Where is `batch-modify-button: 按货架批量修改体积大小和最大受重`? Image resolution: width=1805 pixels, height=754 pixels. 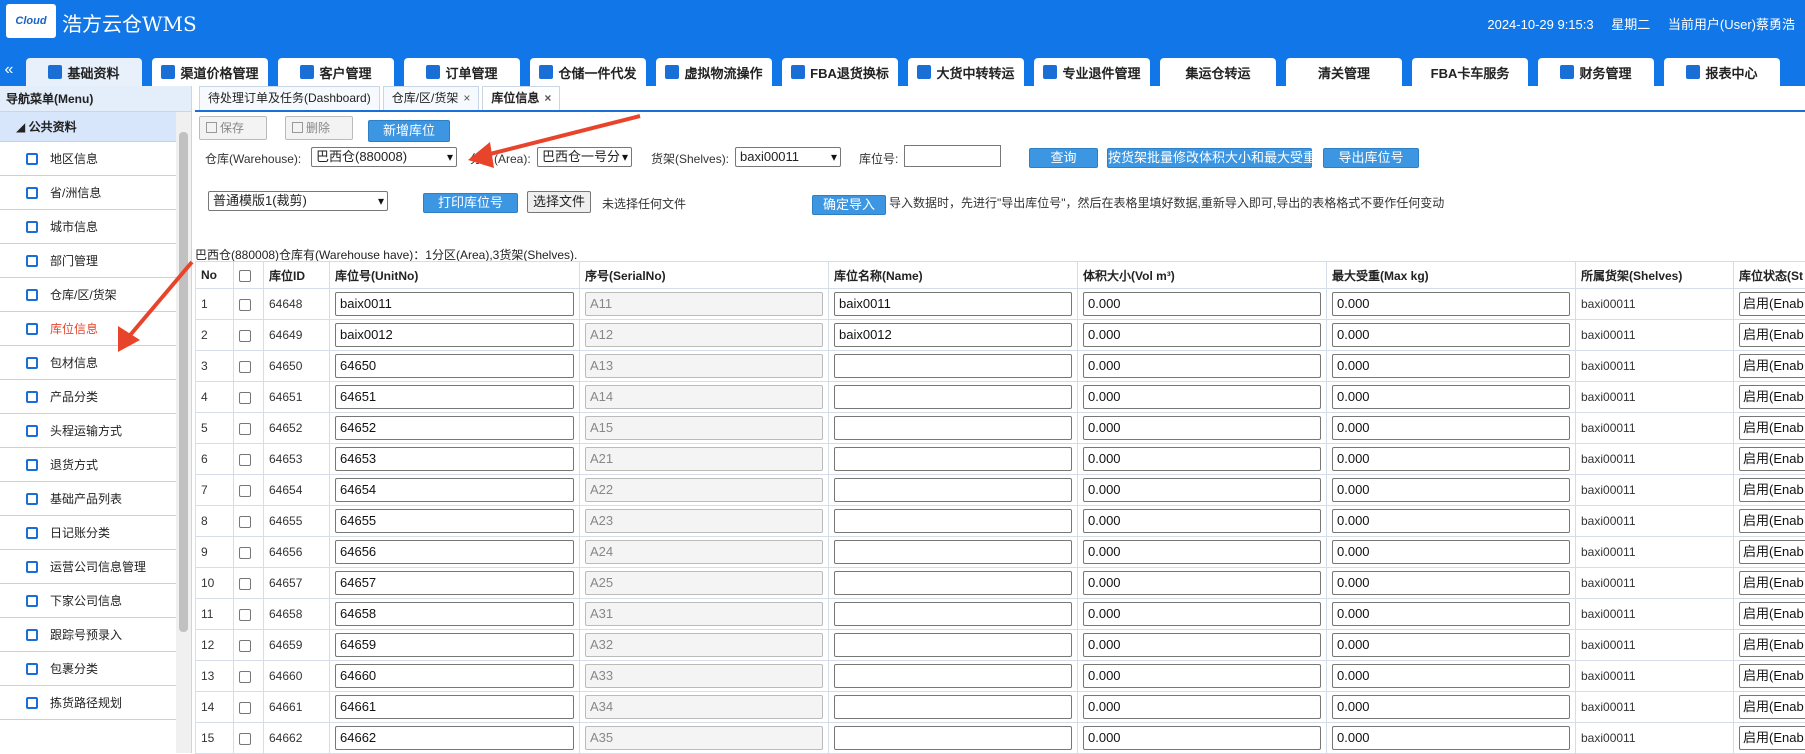 batch-modify-button: 按货架批量修改体积大小和最大受重 is located at coordinates (1209, 158).